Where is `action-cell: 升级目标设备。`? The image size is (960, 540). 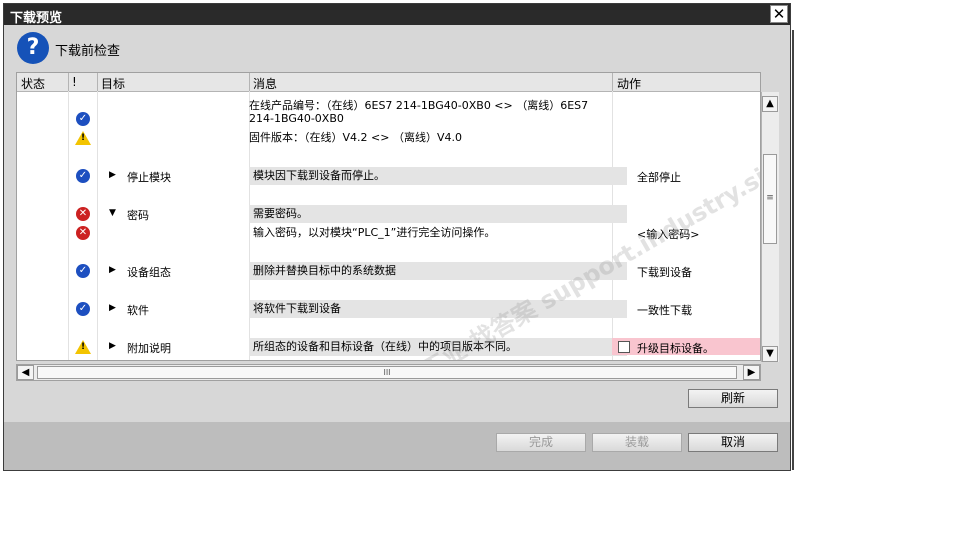
action-cell: 升级目标设备。 is located at coordinates (675, 348).